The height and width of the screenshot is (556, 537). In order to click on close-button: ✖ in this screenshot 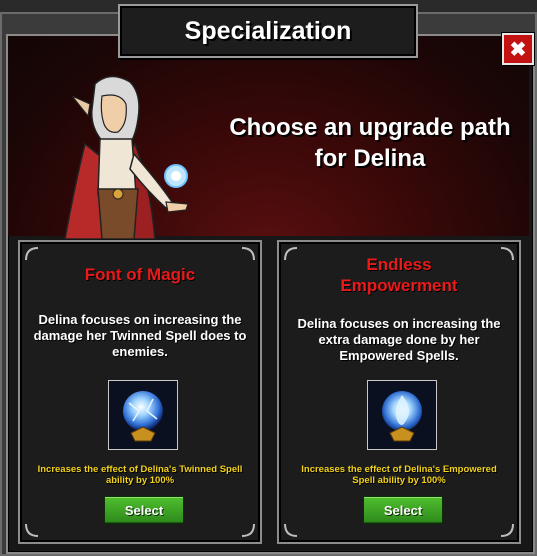, I will do `click(518, 49)`.